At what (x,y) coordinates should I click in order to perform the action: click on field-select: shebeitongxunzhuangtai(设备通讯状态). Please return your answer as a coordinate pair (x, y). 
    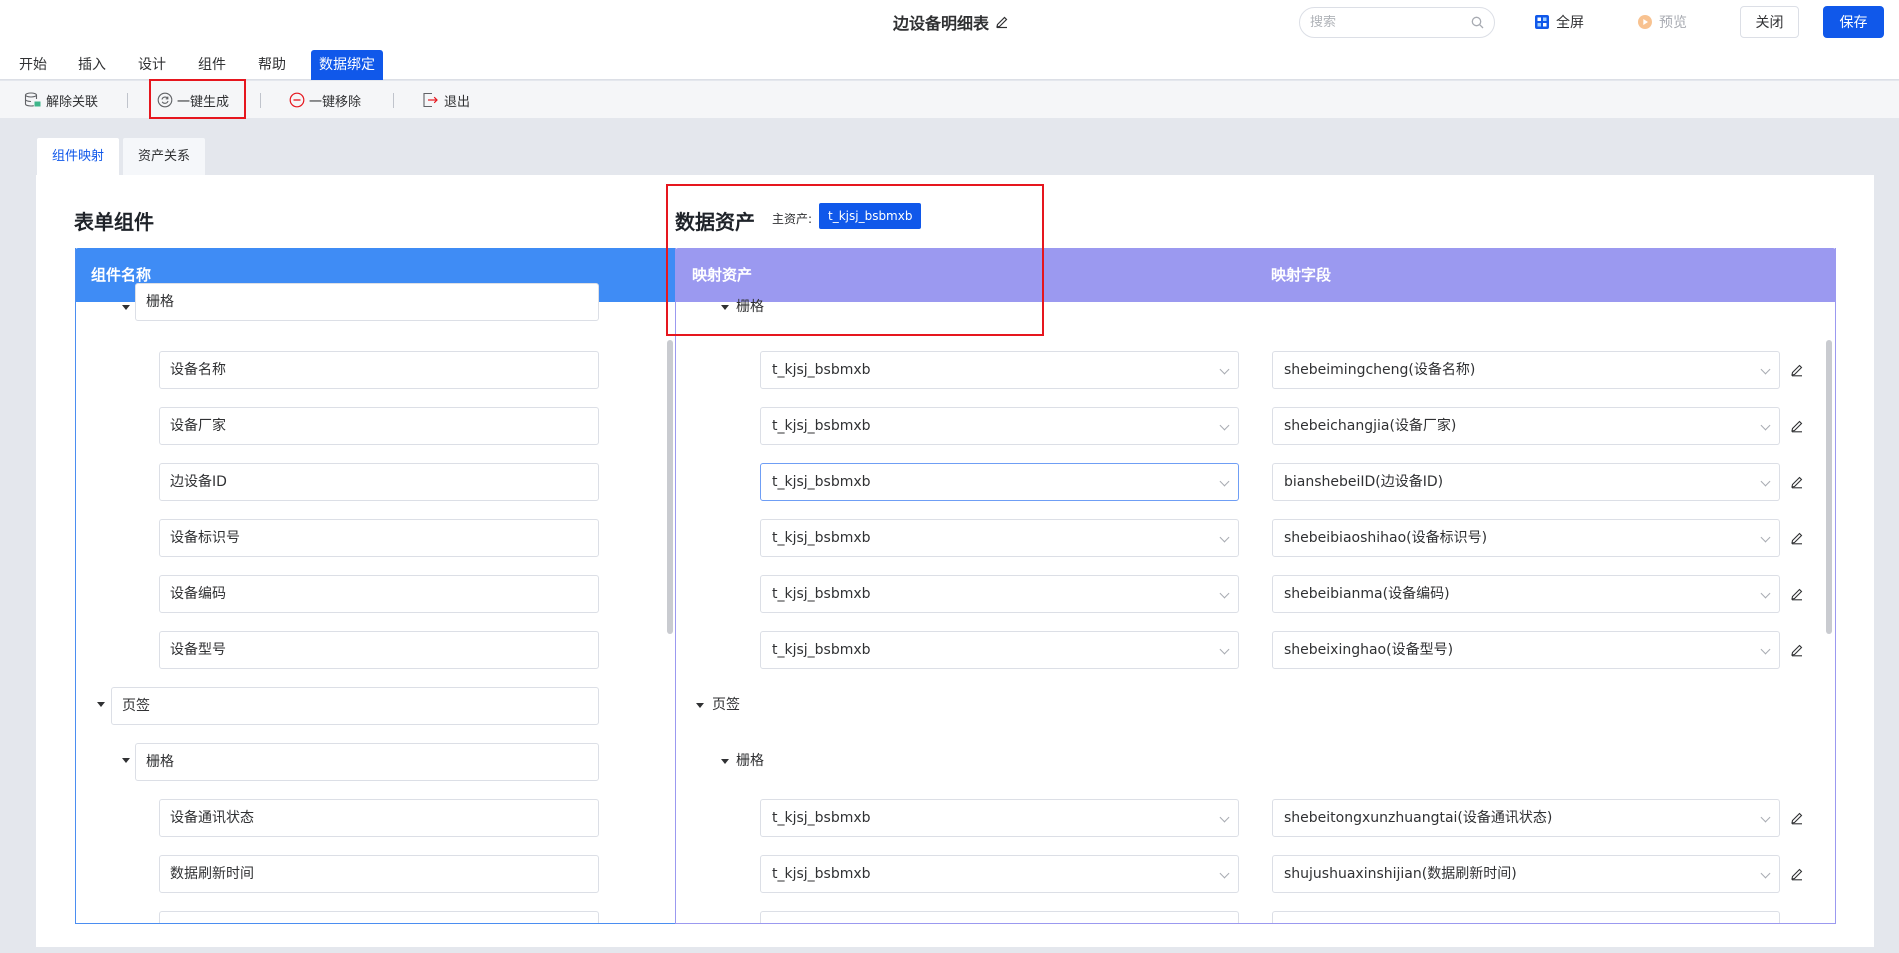
    Looking at the image, I should click on (1526, 818).